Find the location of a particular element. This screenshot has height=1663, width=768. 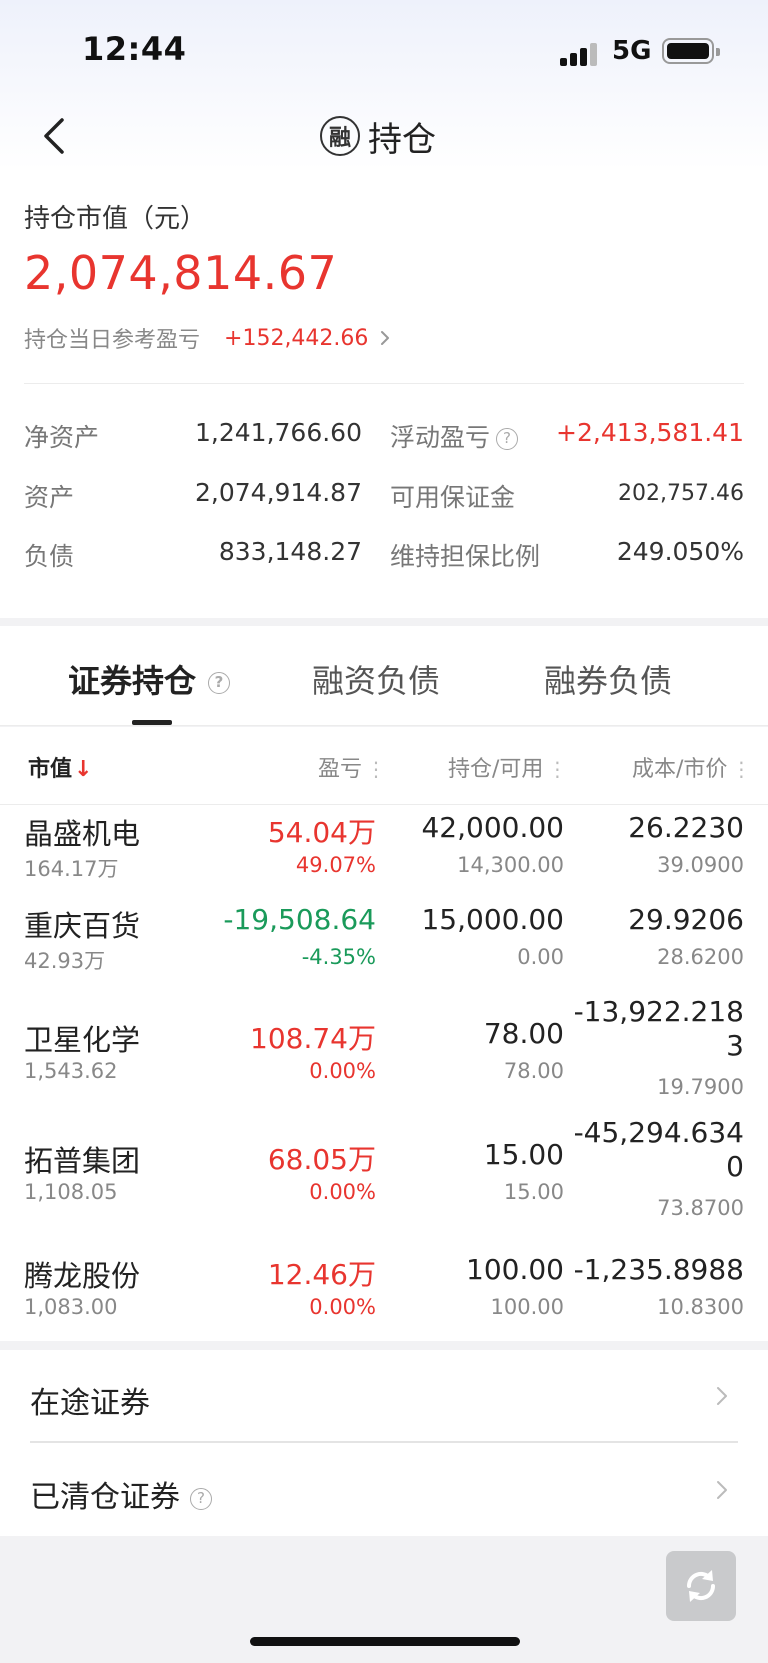

stock-market-value: 164.17万 is located at coordinates (71, 869).